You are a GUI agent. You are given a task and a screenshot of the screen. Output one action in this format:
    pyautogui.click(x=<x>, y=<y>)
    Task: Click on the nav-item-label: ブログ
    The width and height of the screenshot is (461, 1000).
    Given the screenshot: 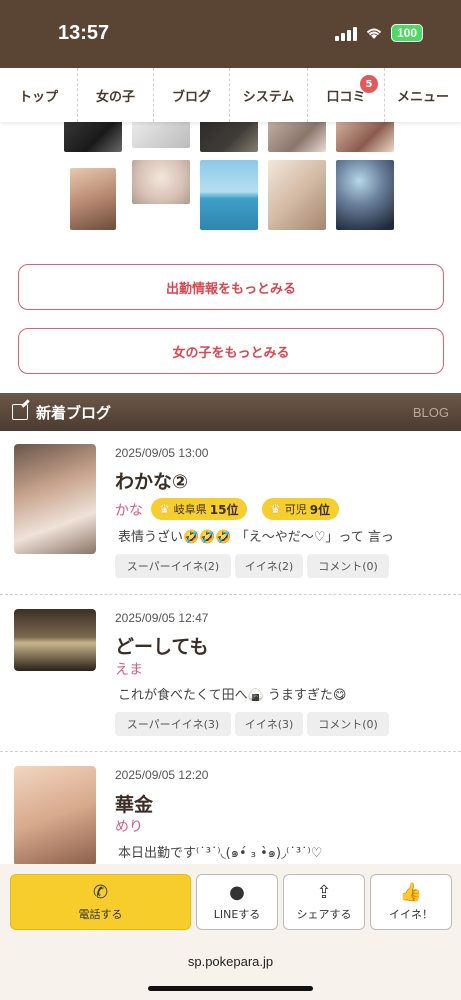 What is the action you would take?
    pyautogui.click(x=191, y=97)
    